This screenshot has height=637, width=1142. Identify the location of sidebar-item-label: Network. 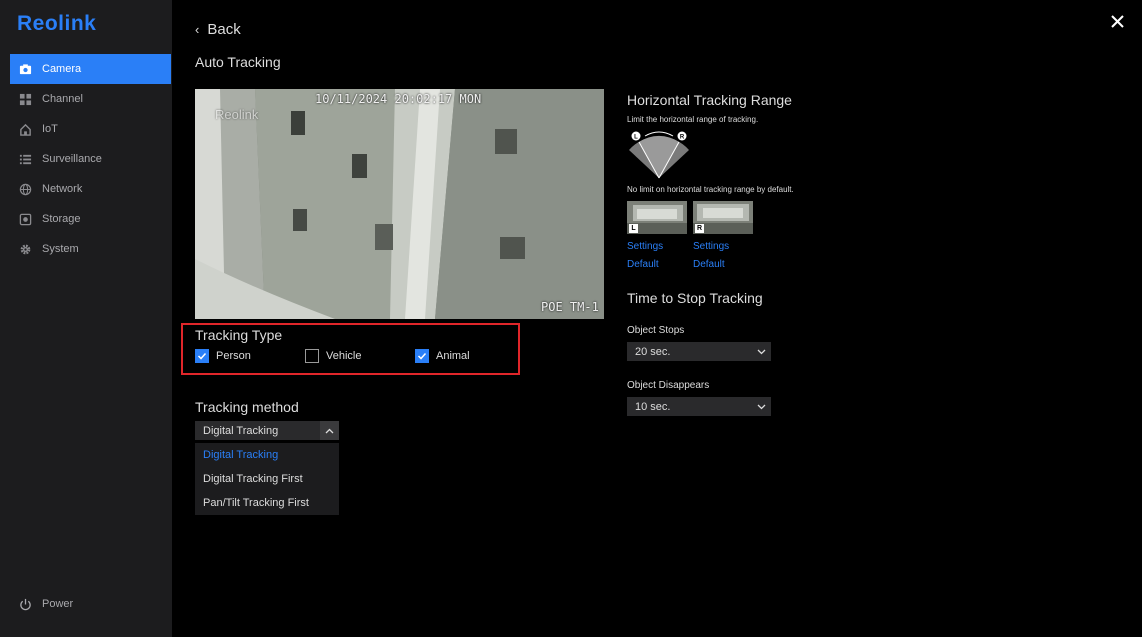
(62, 189).